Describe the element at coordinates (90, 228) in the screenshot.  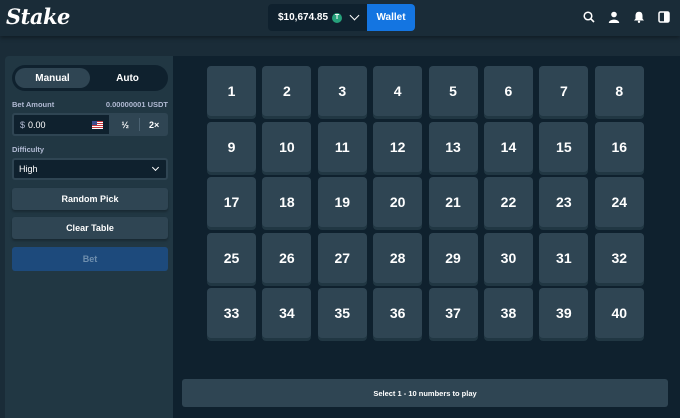
I see `clear-table-button: Clear Table` at that location.